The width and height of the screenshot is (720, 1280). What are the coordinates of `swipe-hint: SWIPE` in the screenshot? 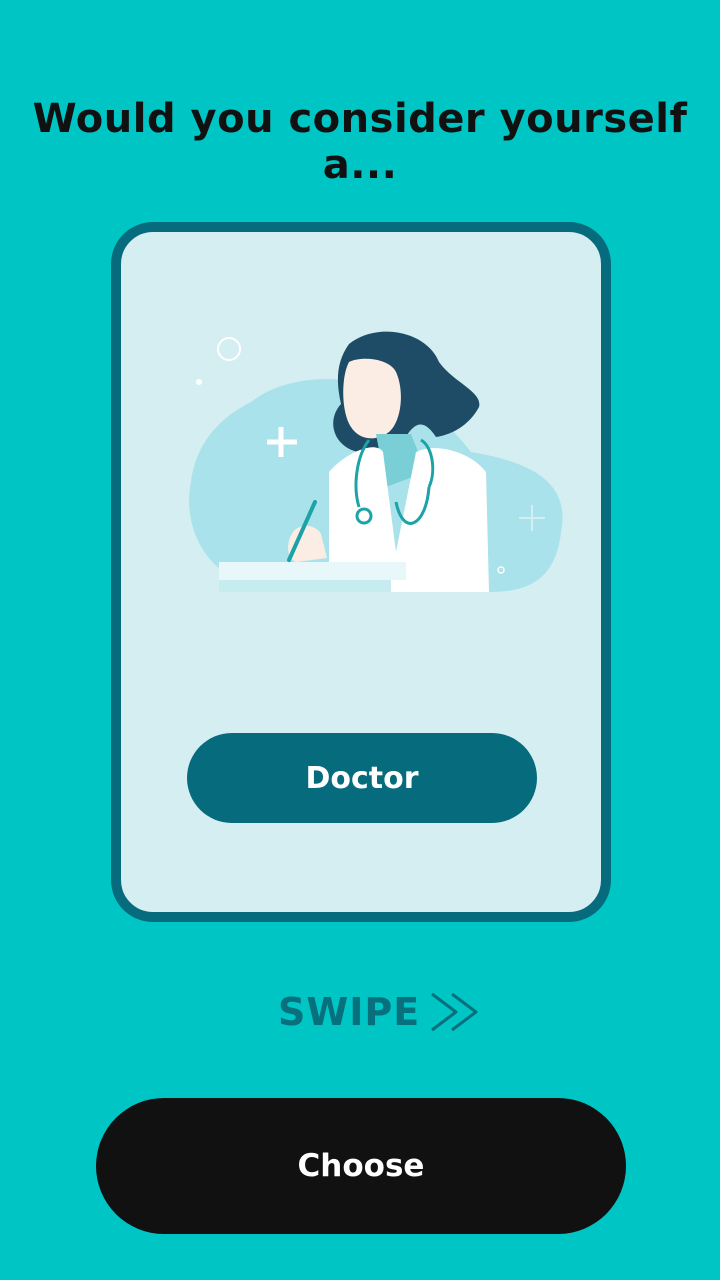 It's located at (382, 1012).